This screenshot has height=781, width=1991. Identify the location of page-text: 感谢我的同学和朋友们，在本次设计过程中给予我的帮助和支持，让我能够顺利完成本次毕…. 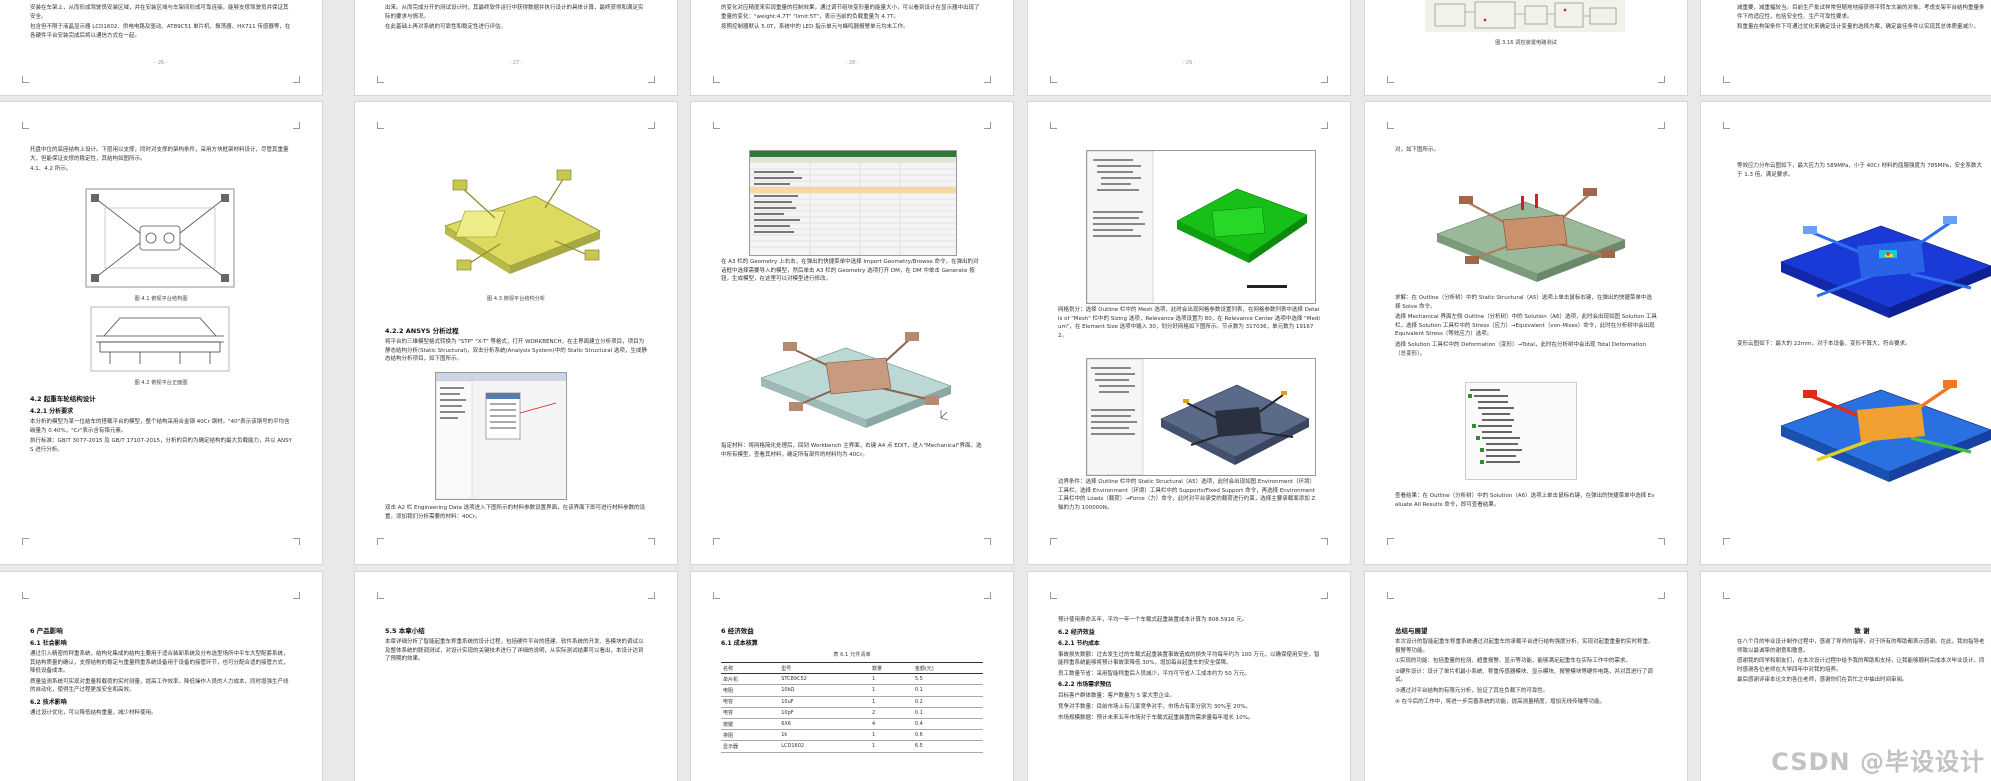
(1861, 665).